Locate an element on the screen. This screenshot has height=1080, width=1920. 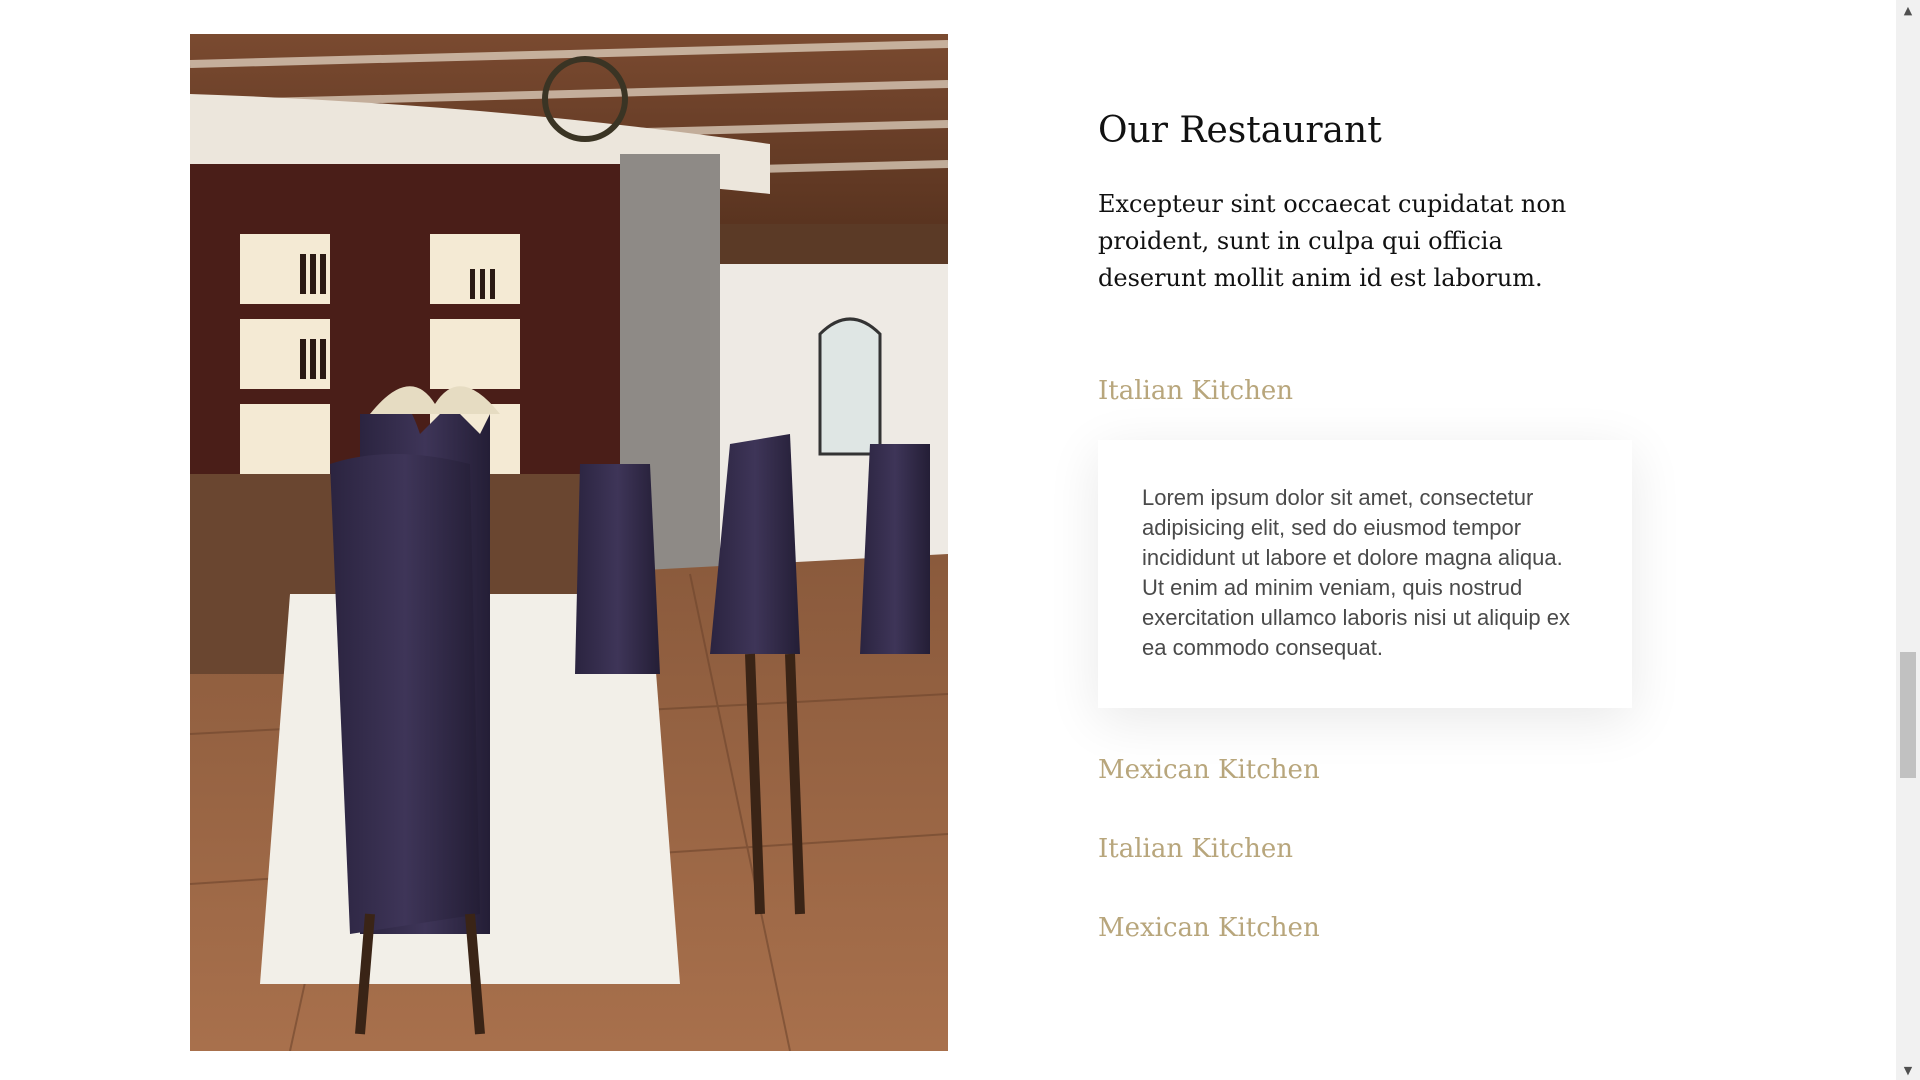
tab-italian-kitchen-2: Italian Kitchen is located at coordinates (1195, 849).